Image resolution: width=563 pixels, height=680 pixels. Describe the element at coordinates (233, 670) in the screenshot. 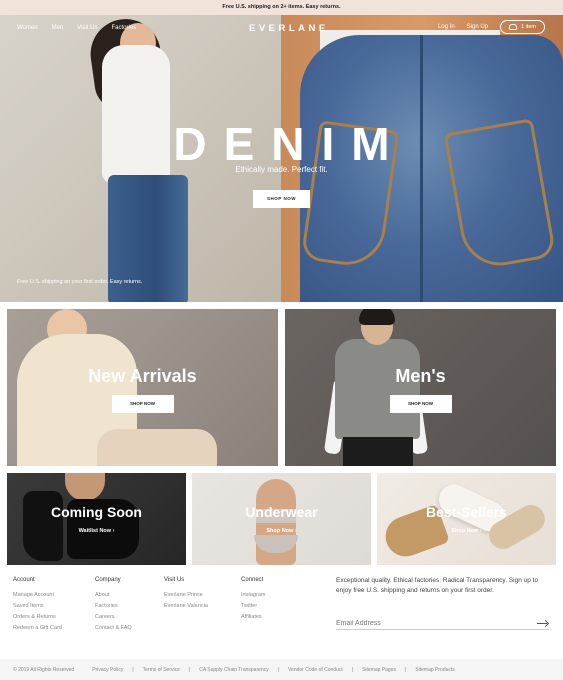

I see `bottom-link: CA Supply Chain Transparency` at that location.